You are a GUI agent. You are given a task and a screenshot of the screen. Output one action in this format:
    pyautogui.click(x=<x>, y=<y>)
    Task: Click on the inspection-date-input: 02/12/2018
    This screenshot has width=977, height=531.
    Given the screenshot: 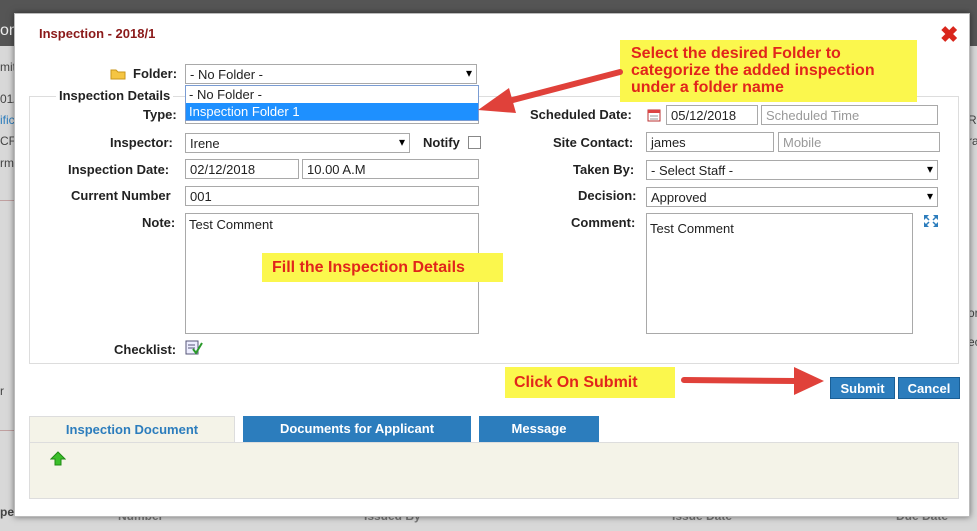 What is the action you would take?
    pyautogui.click(x=242, y=169)
    